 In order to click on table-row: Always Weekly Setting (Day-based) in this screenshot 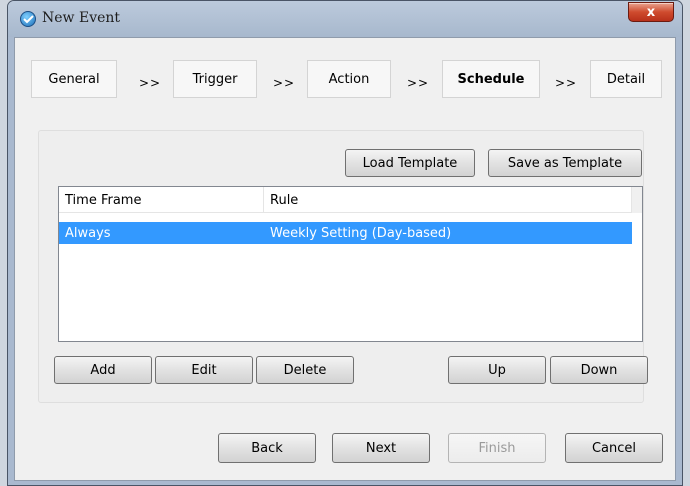, I will do `click(345, 233)`.